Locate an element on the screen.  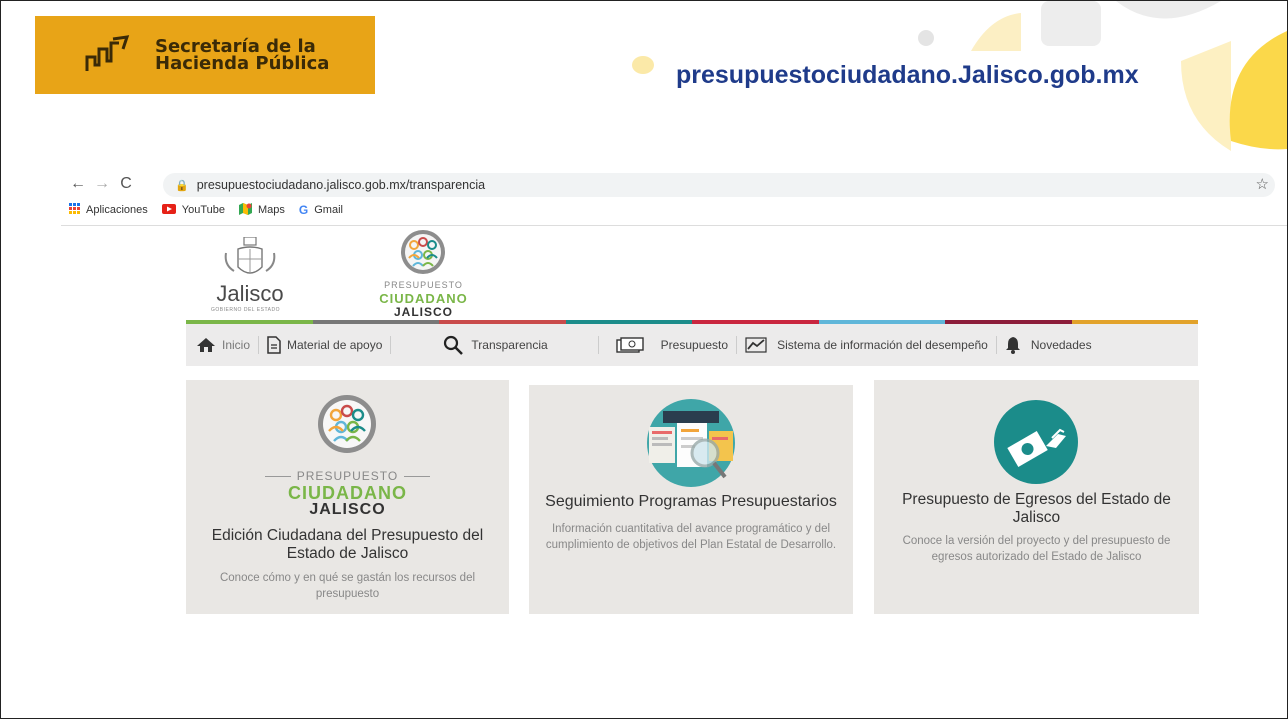
maps-icon is located at coordinates (245, 210).